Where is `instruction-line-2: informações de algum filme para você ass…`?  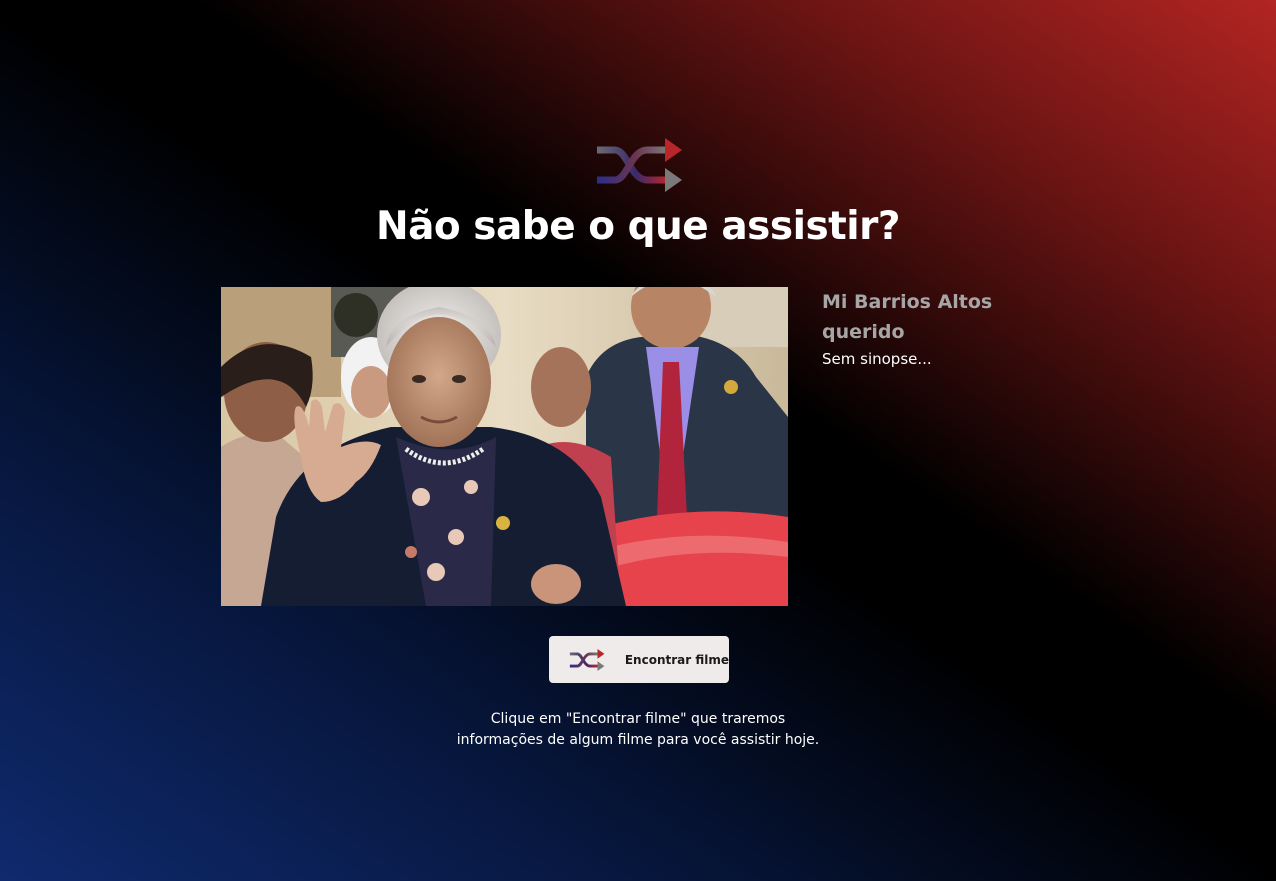 instruction-line-2: informações de algum filme para você ass… is located at coordinates (638, 740).